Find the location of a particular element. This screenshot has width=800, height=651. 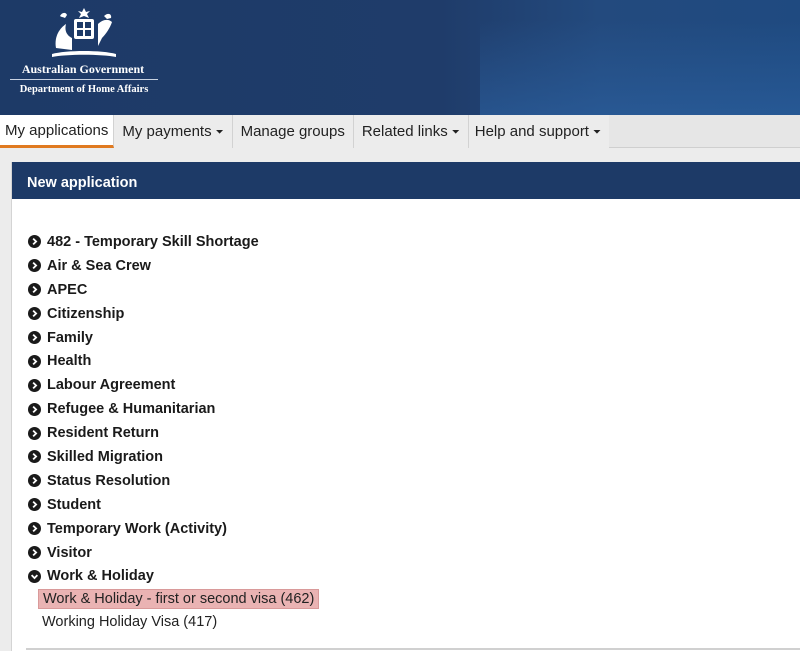

category-item: Student is located at coordinates (173, 505).